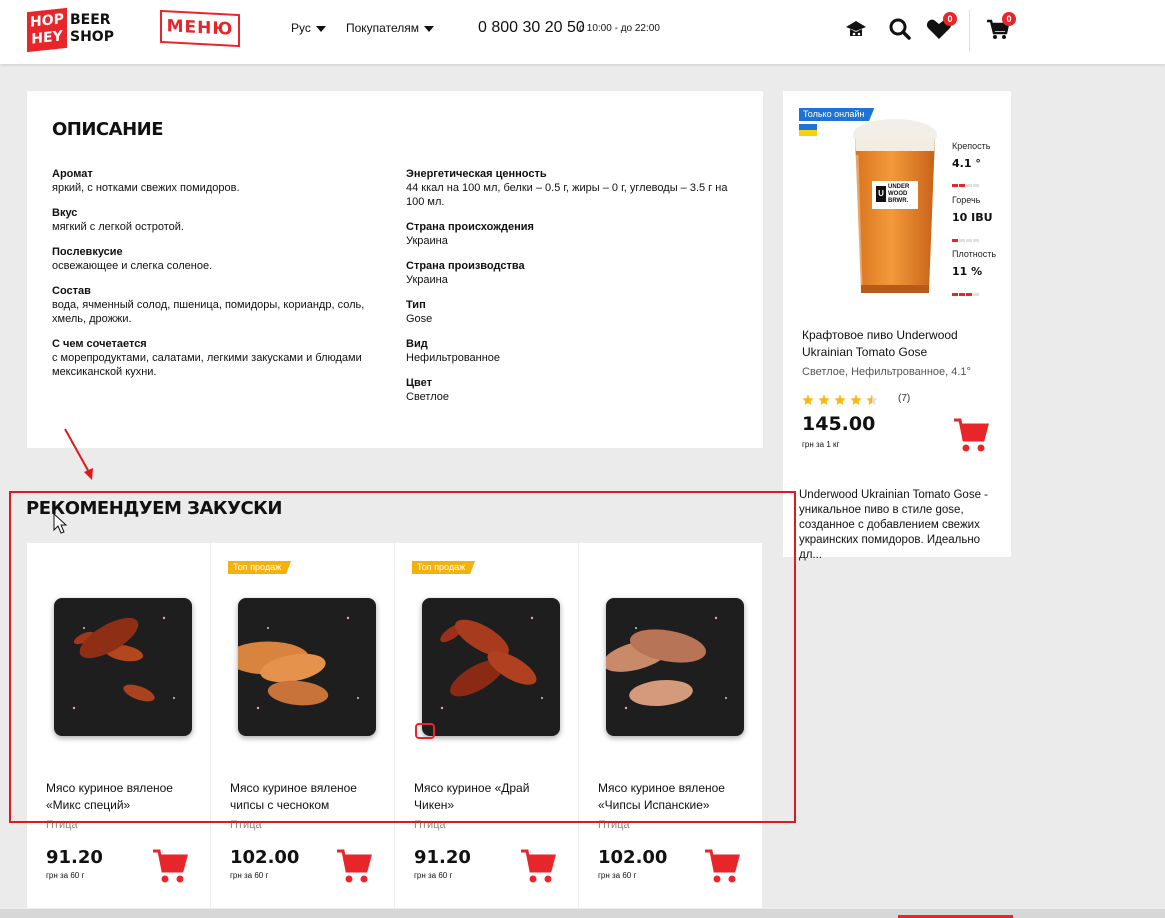  What do you see at coordinates (146, 188) in the screenshot?
I see `description-value: яркий, с нотками свежих помидоров.` at bounding box center [146, 188].